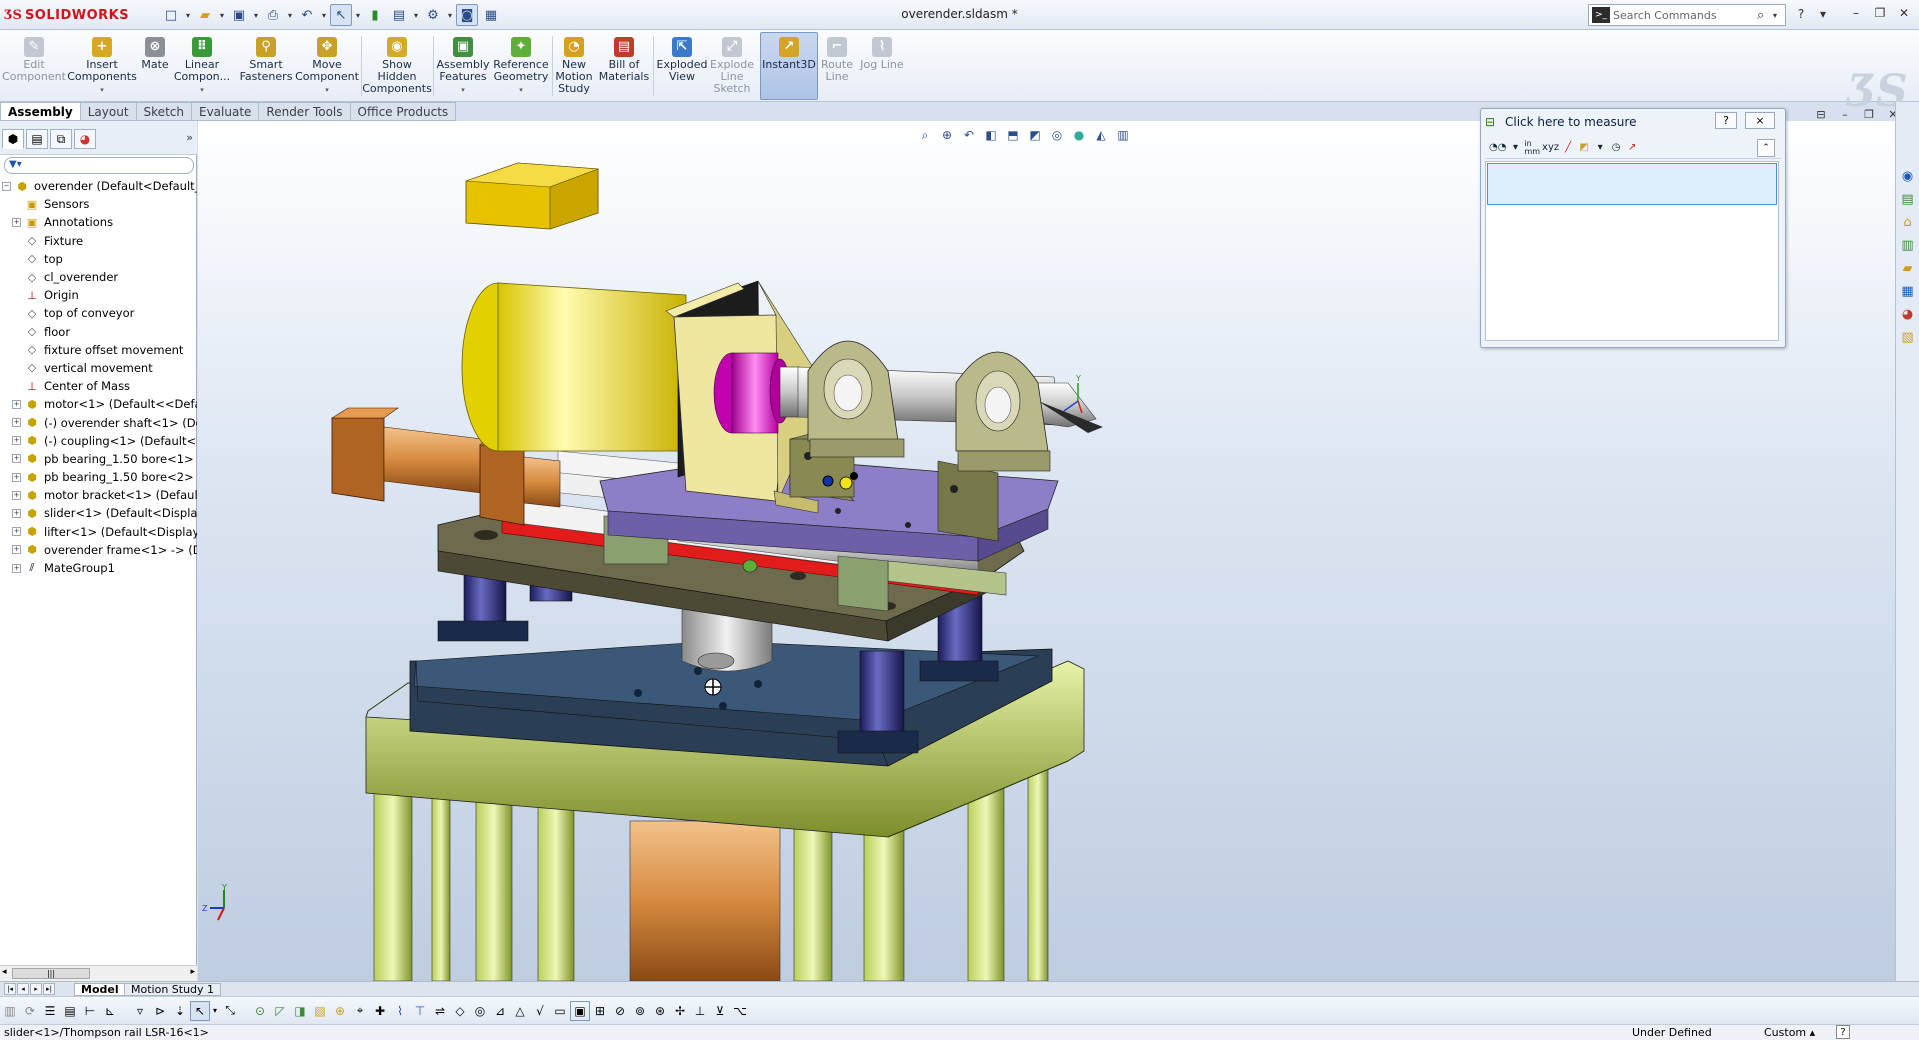 The image size is (1919, 1040). I want to click on custom-properties-icon: ▧, so click(1908, 337).